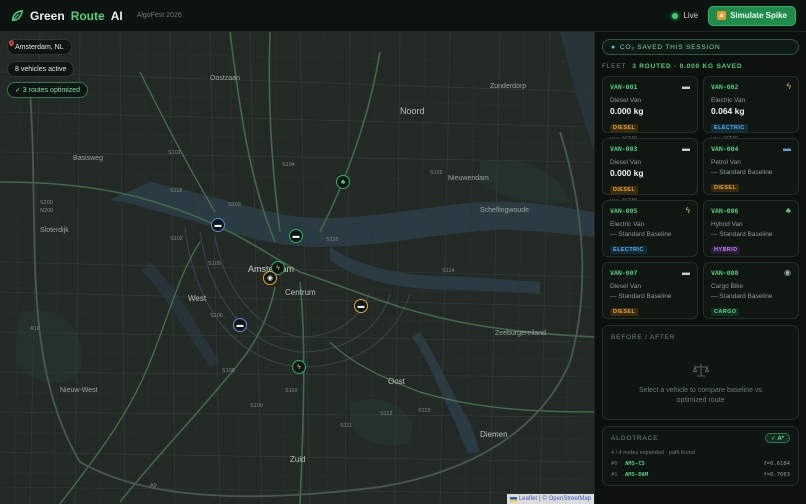 The height and width of the screenshot is (504, 806). What do you see at coordinates (614, 47) in the screenshot?
I see `globe-icon: ●` at bounding box center [614, 47].